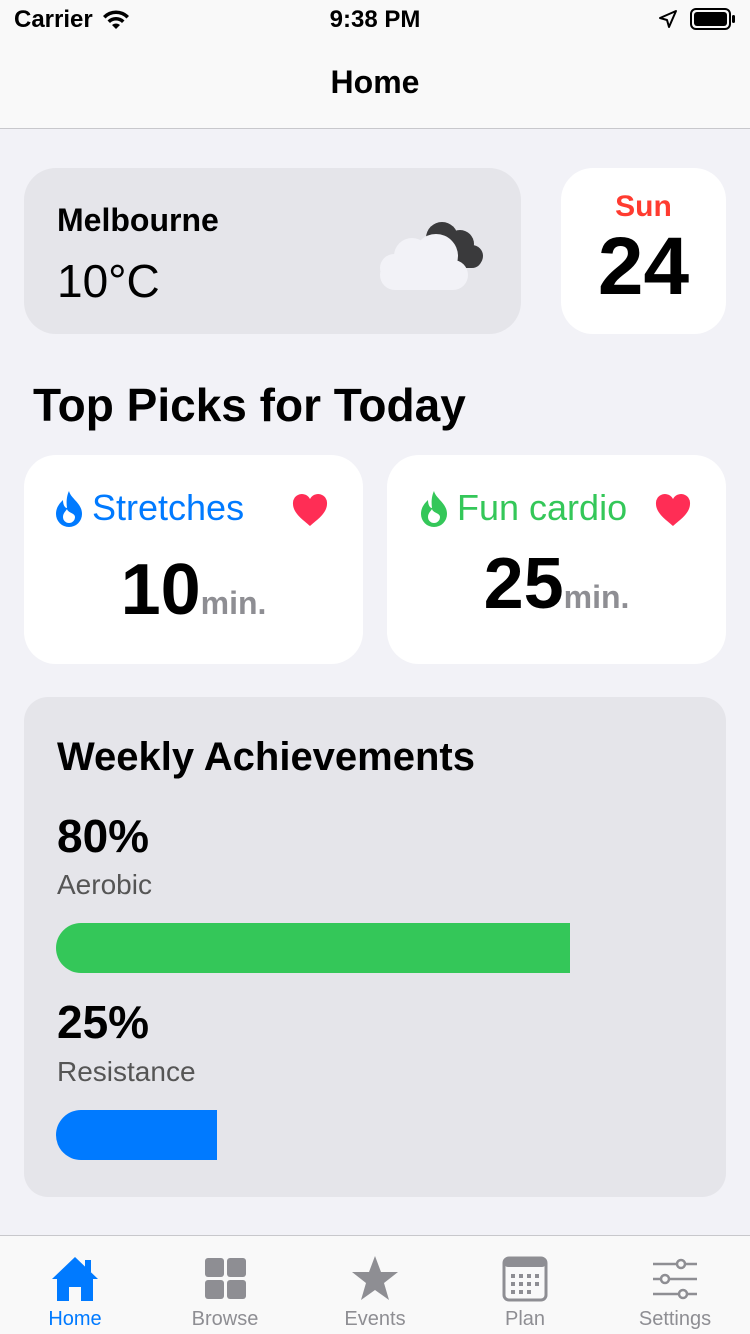 This screenshot has width=750, height=1334. I want to click on grid-icon, so click(225, 1278).